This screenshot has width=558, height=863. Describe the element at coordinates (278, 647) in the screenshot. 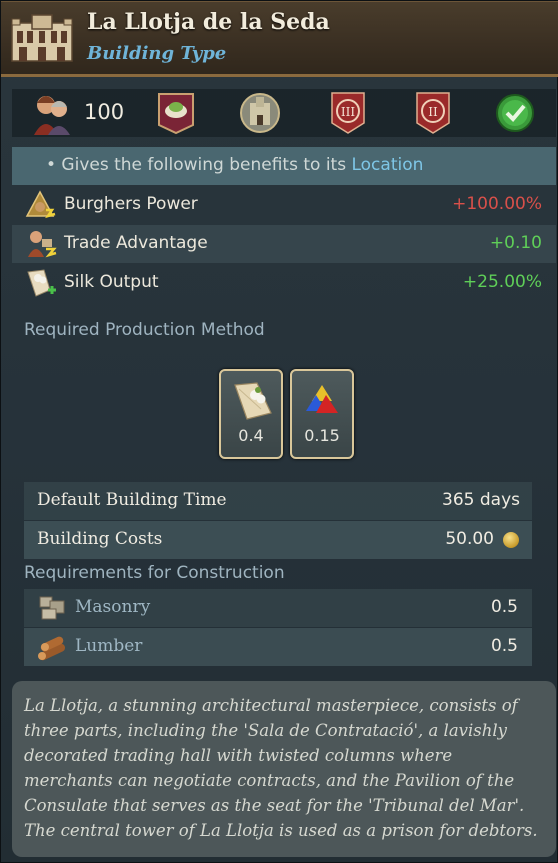

I see `requirement-row-lumber: Lumber 0.5` at that location.